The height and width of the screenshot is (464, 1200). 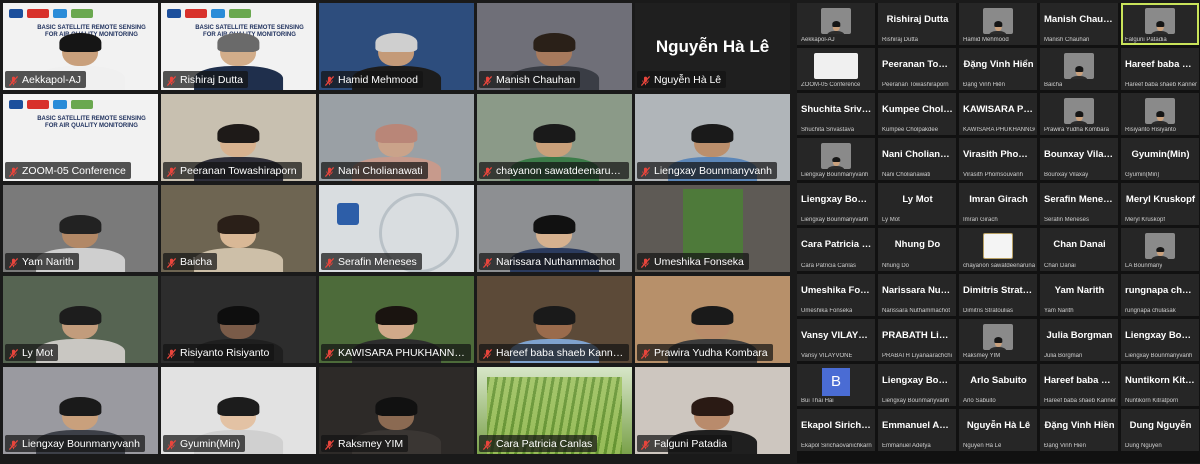 I want to click on sidebar-participant-tile: Đặng Vinh Hiền Đặng Vinh Hiền, so click(x=1079, y=429).